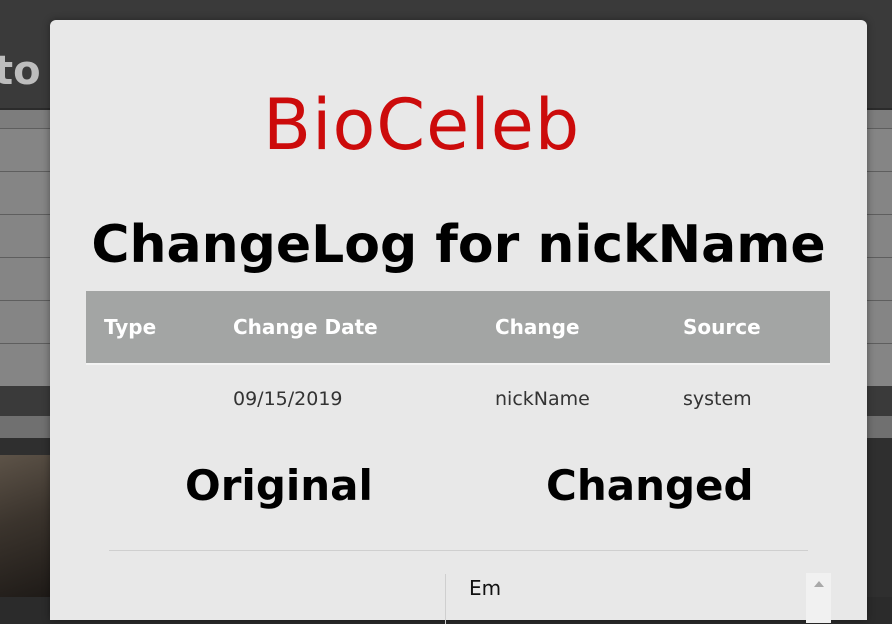 Image resolution: width=892 pixels, height=624 pixels. Describe the element at coordinates (445, 599) in the screenshot. I see `column-separator` at that location.